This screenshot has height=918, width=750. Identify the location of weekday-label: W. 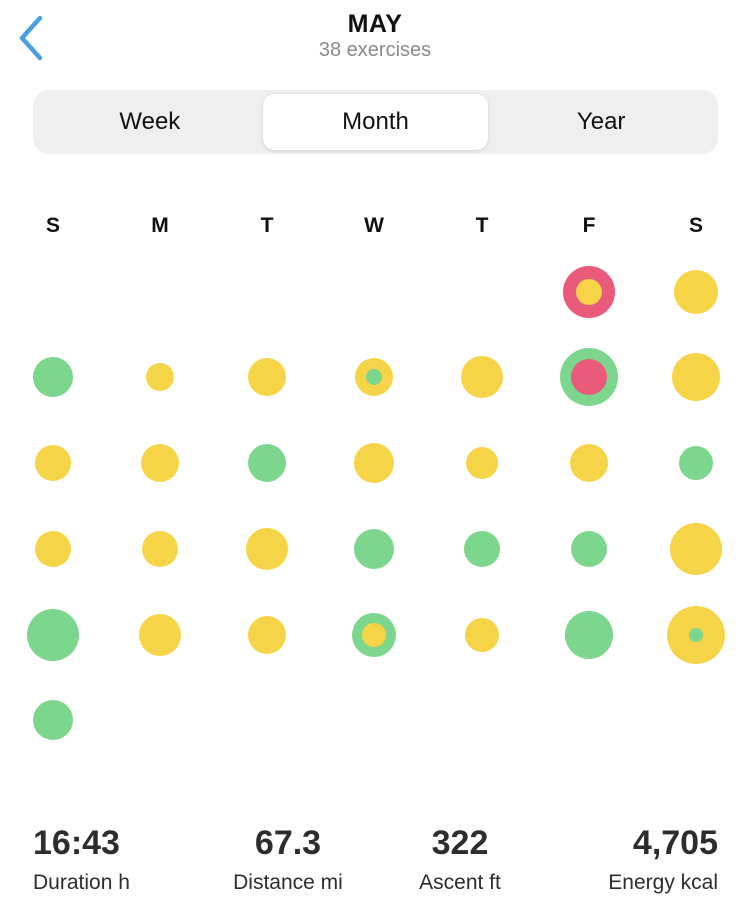
(374, 225).